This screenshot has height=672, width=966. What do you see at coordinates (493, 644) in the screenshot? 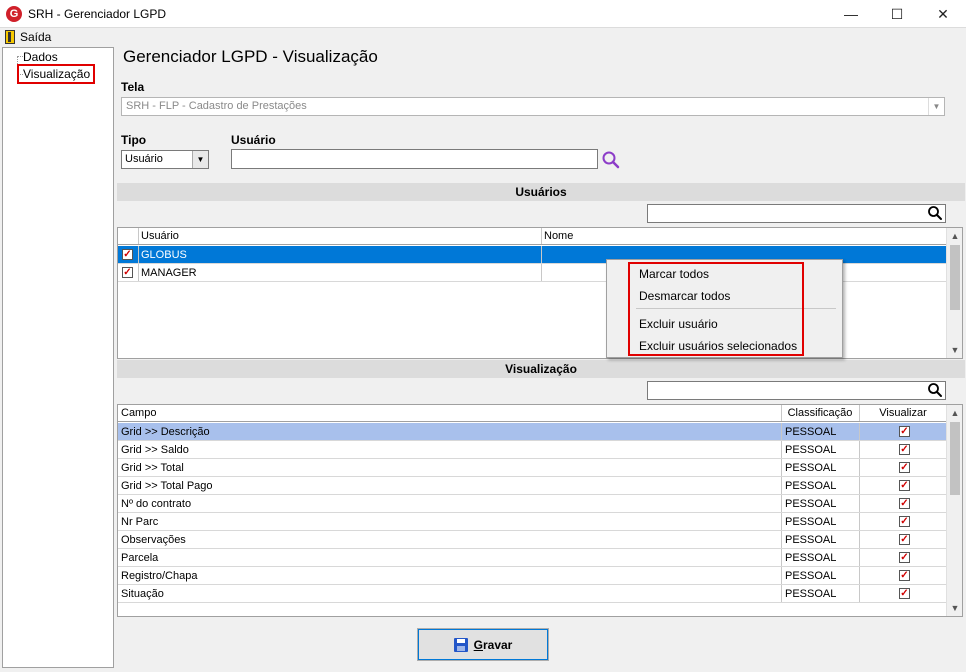
I see `save-button-label: Gravar` at bounding box center [493, 644].